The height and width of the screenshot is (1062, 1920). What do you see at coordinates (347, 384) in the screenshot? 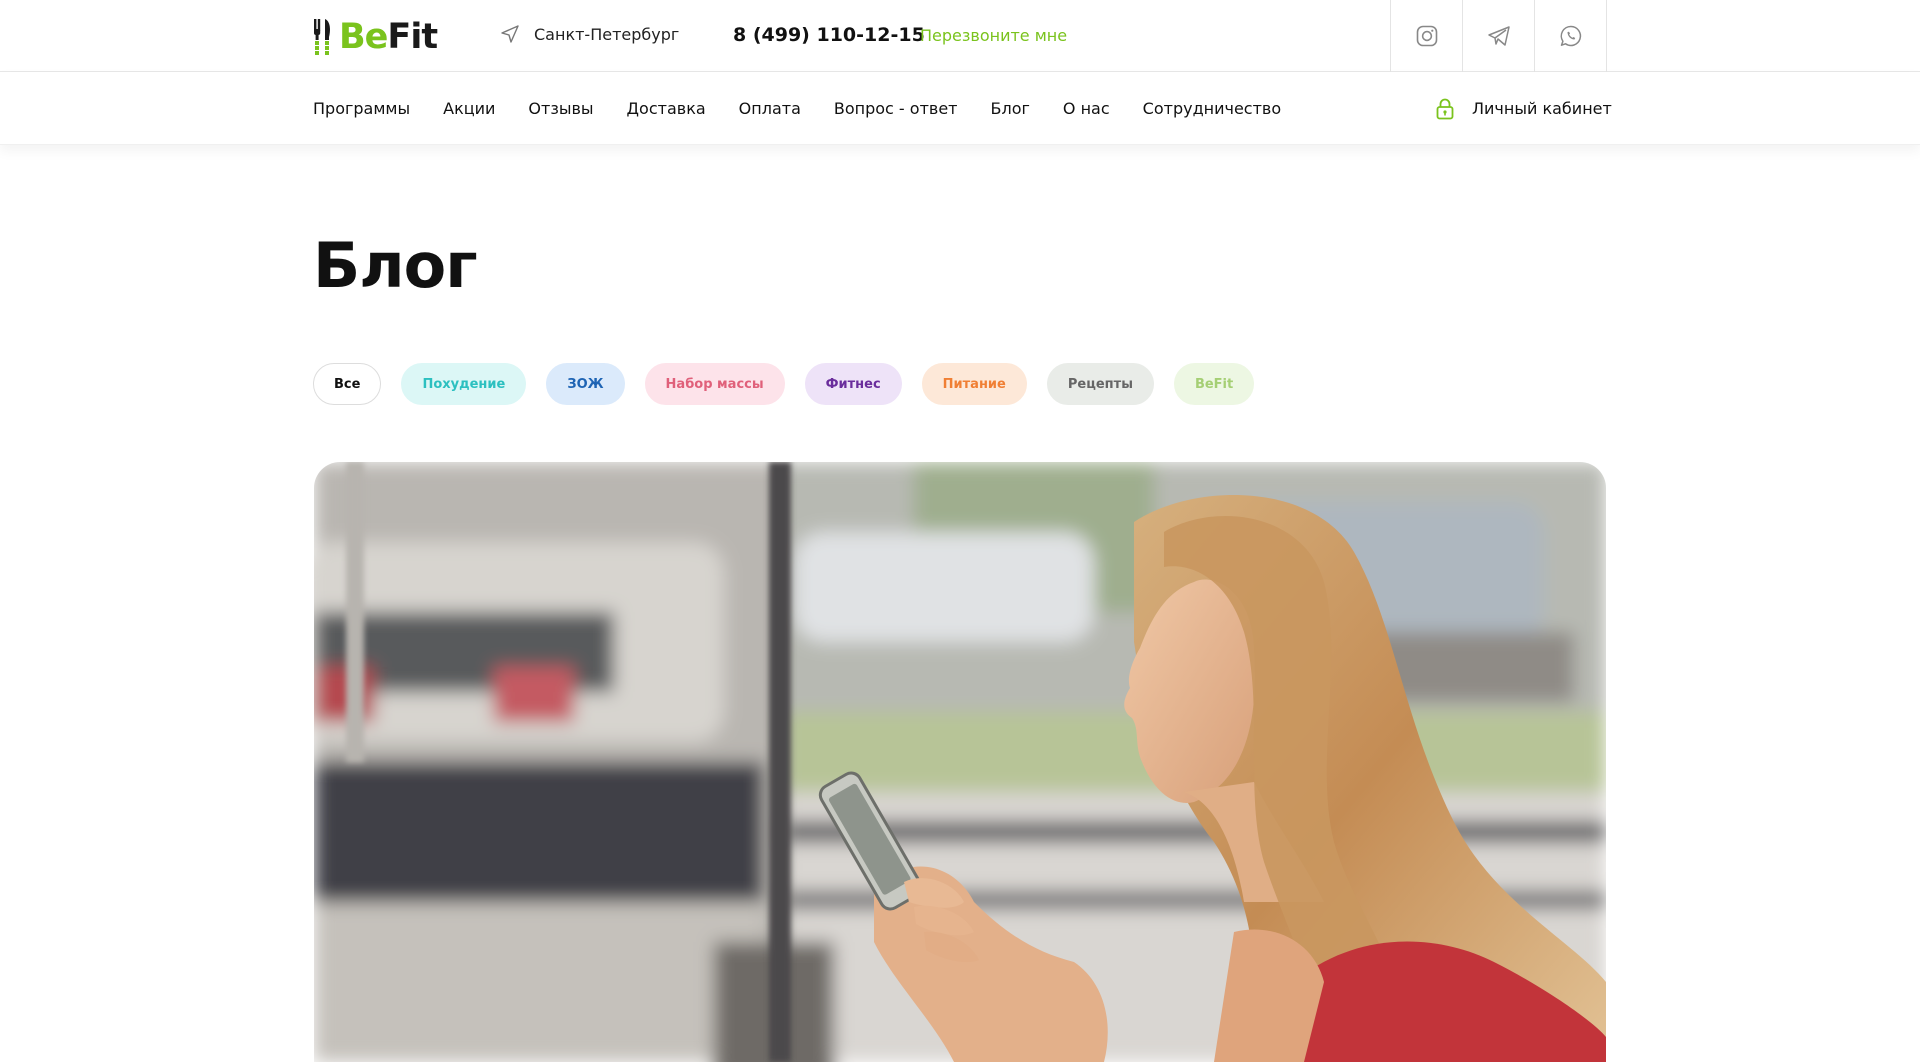
I see `filter-chip-all: Все` at bounding box center [347, 384].